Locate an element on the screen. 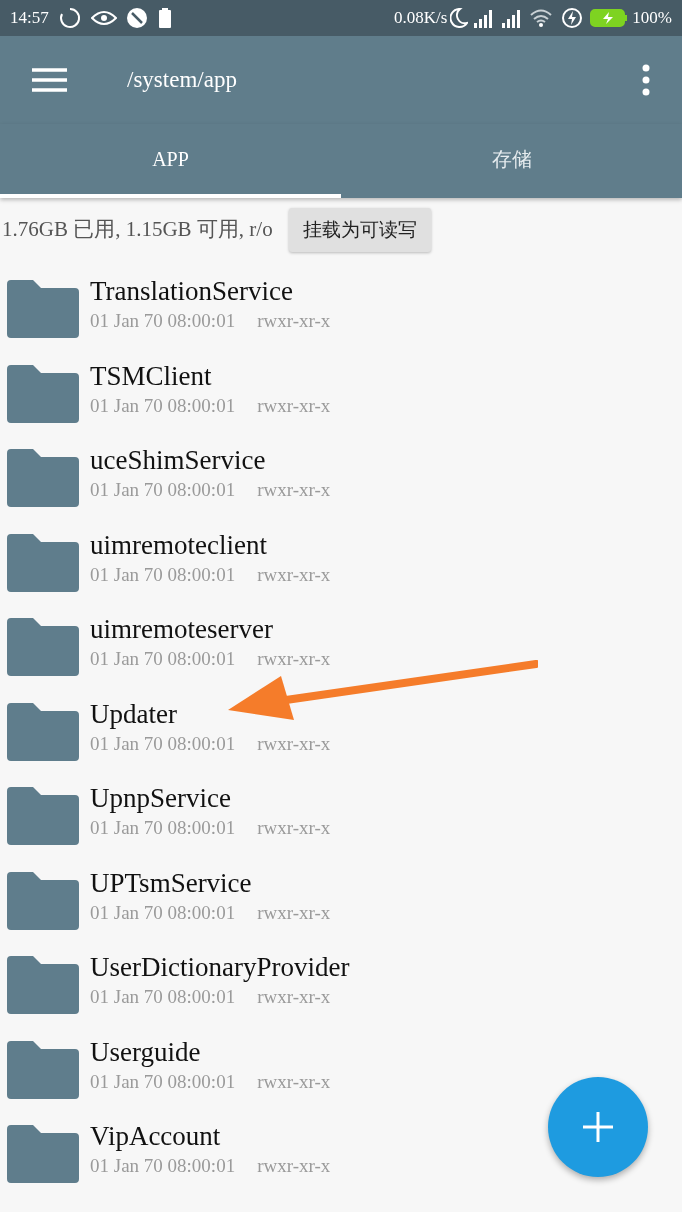 The width and height of the screenshot is (682, 1212). path-title: /system/app is located at coordinates (182, 79).